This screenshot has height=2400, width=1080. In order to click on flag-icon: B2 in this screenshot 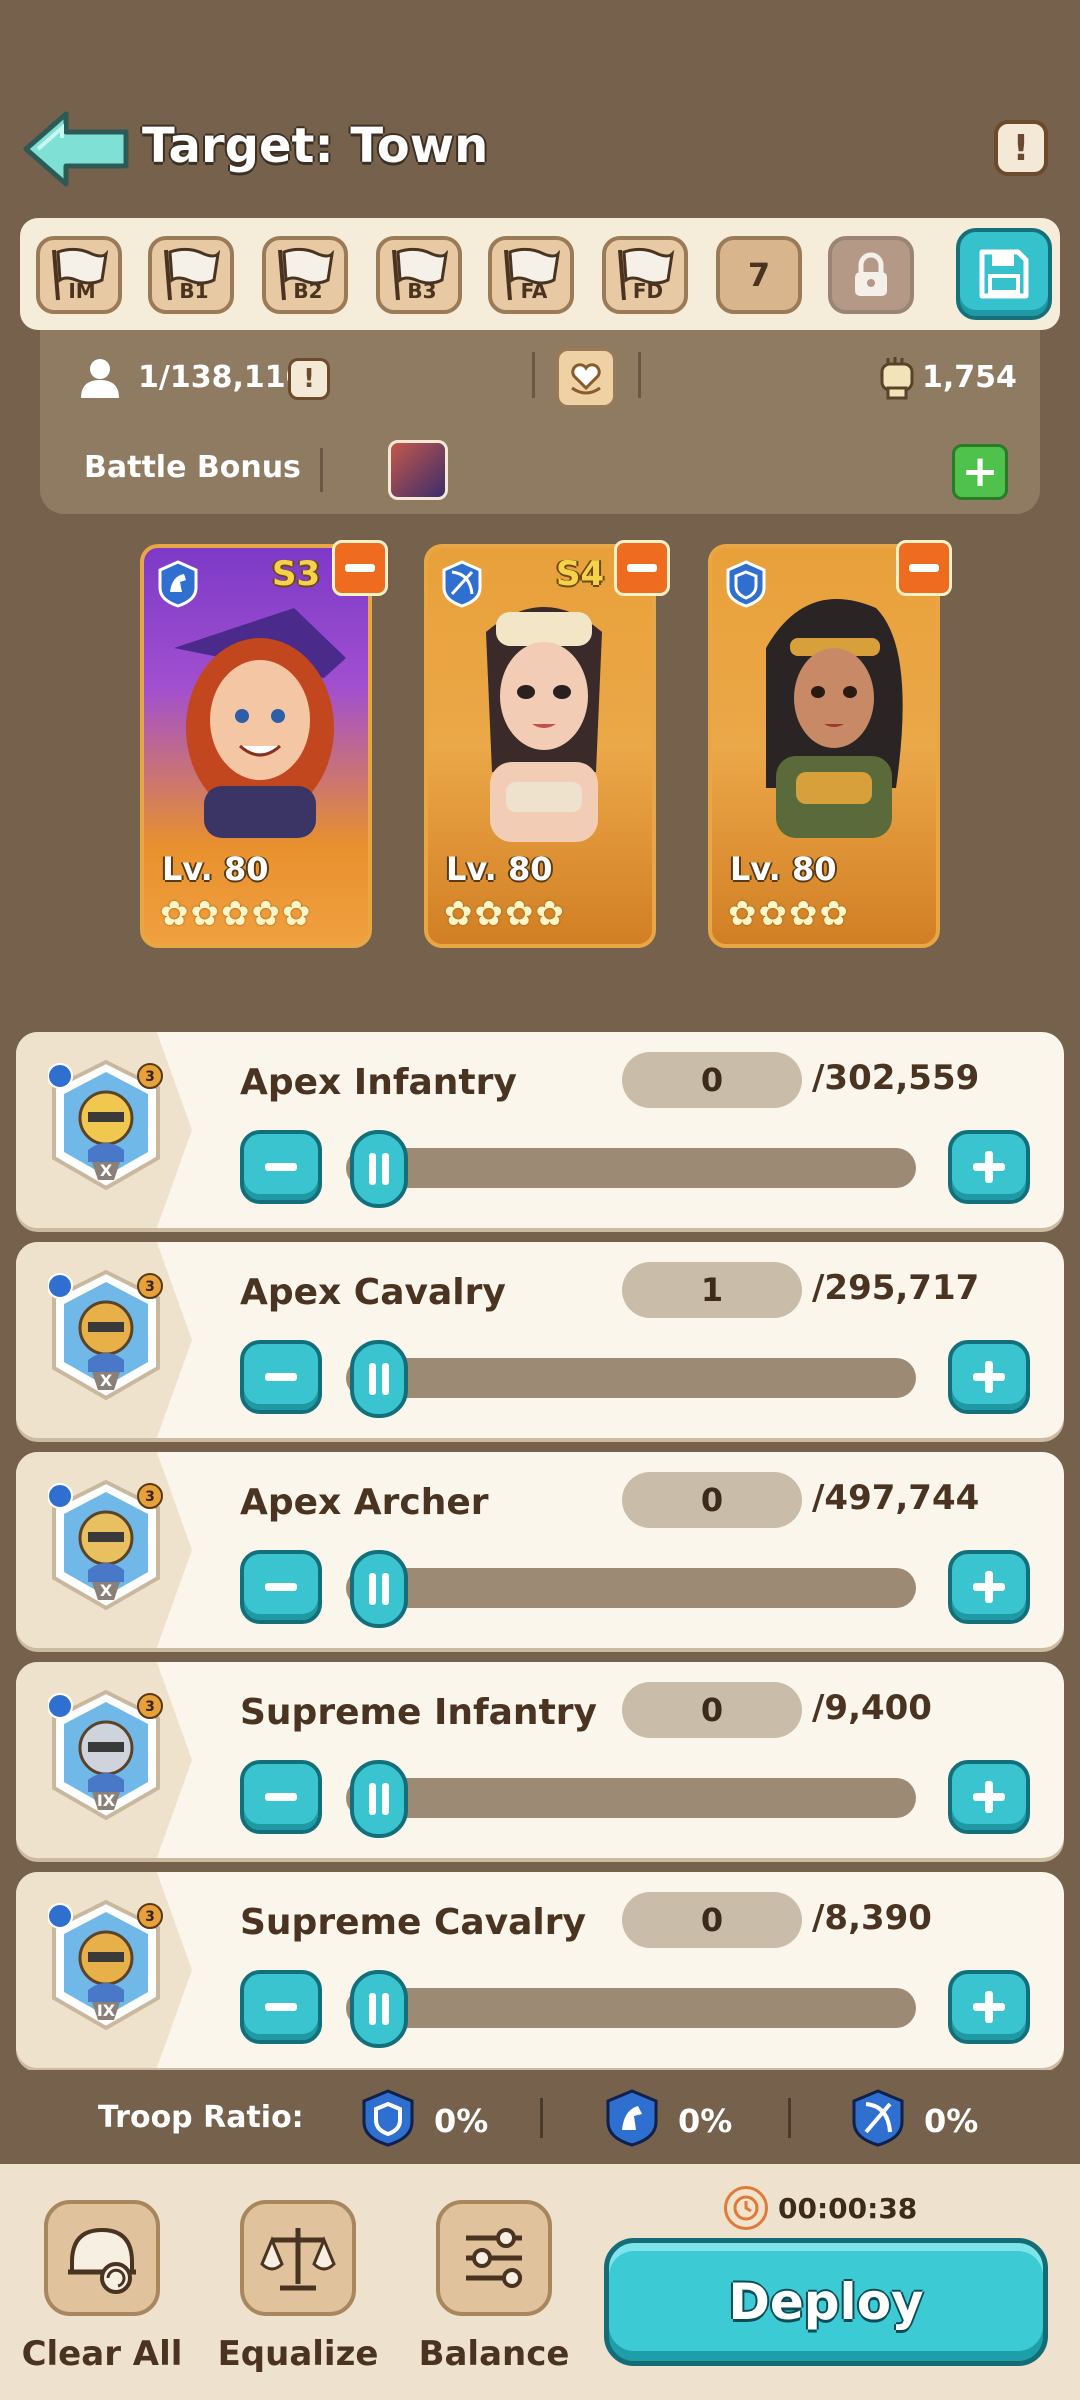, I will do `click(306, 275)`.